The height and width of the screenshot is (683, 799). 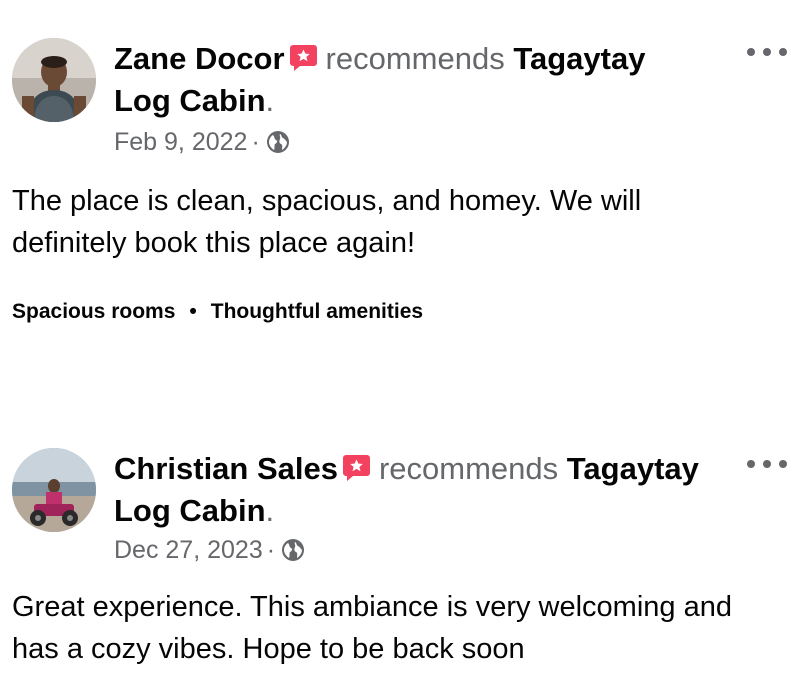 What do you see at coordinates (188, 550) in the screenshot?
I see `review-date: Dec 27, 2023` at bounding box center [188, 550].